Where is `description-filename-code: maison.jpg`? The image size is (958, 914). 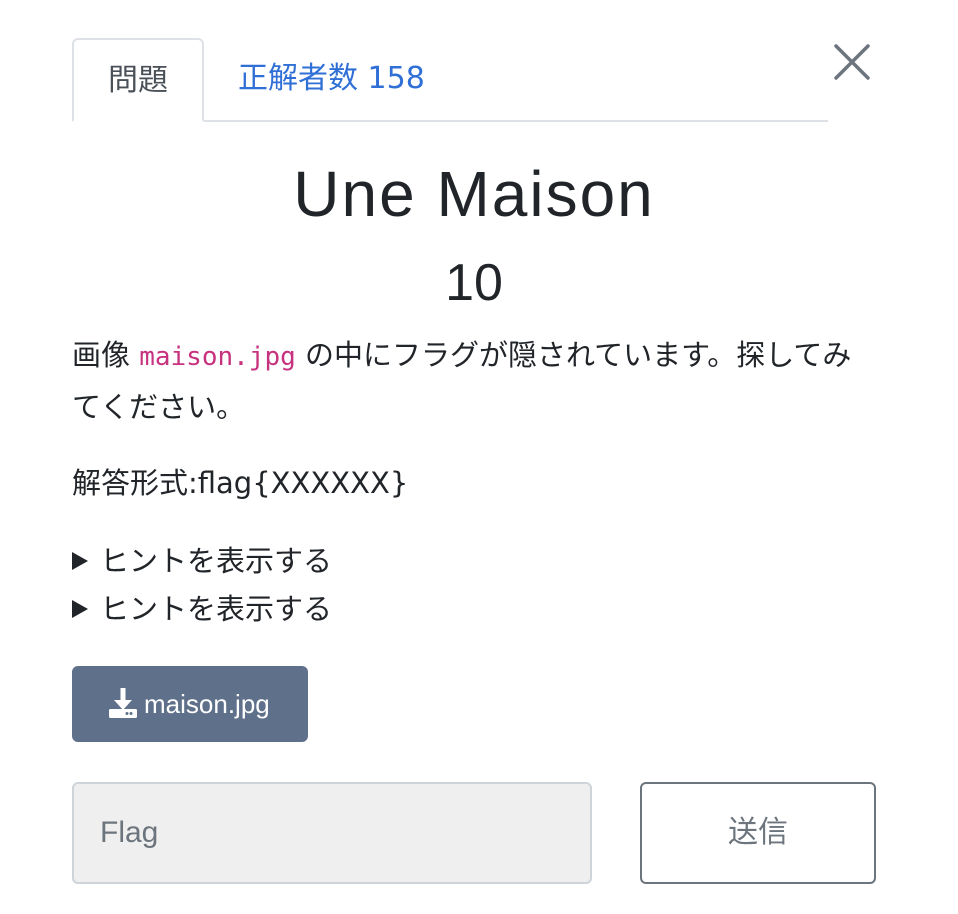 description-filename-code: maison.jpg is located at coordinates (217, 357).